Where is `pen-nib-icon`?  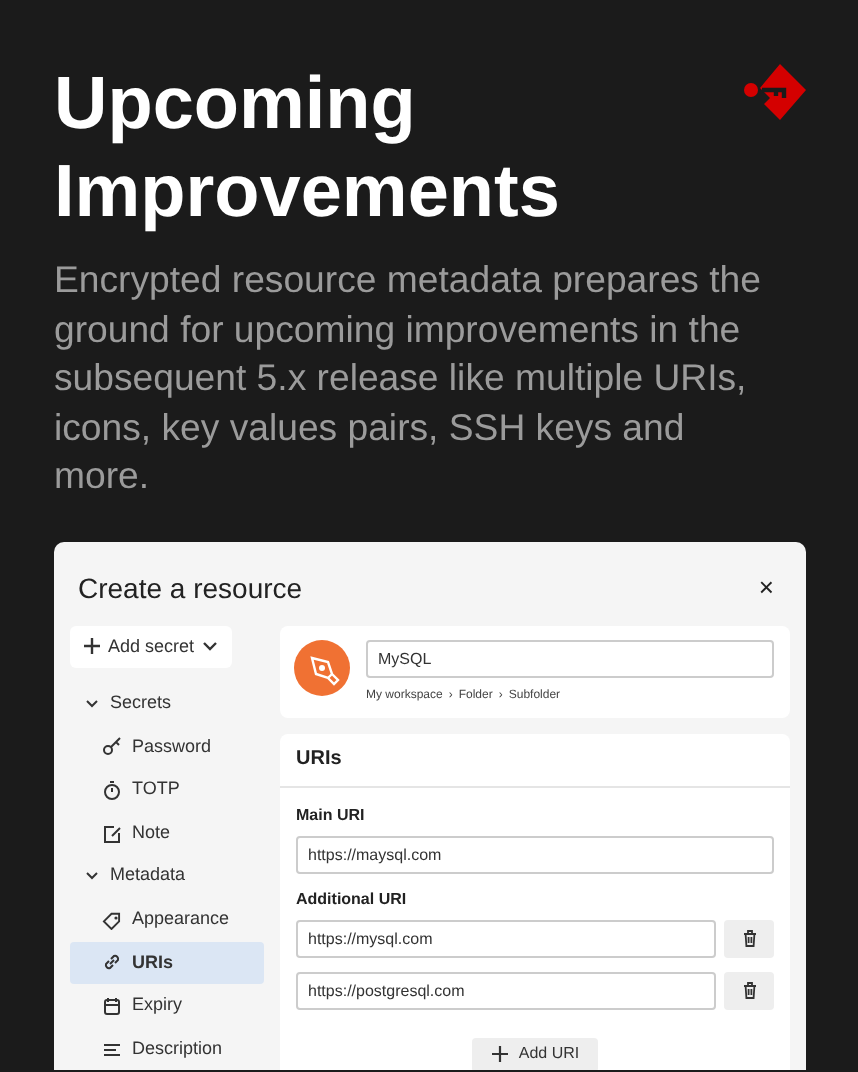 pen-nib-icon is located at coordinates (322, 667).